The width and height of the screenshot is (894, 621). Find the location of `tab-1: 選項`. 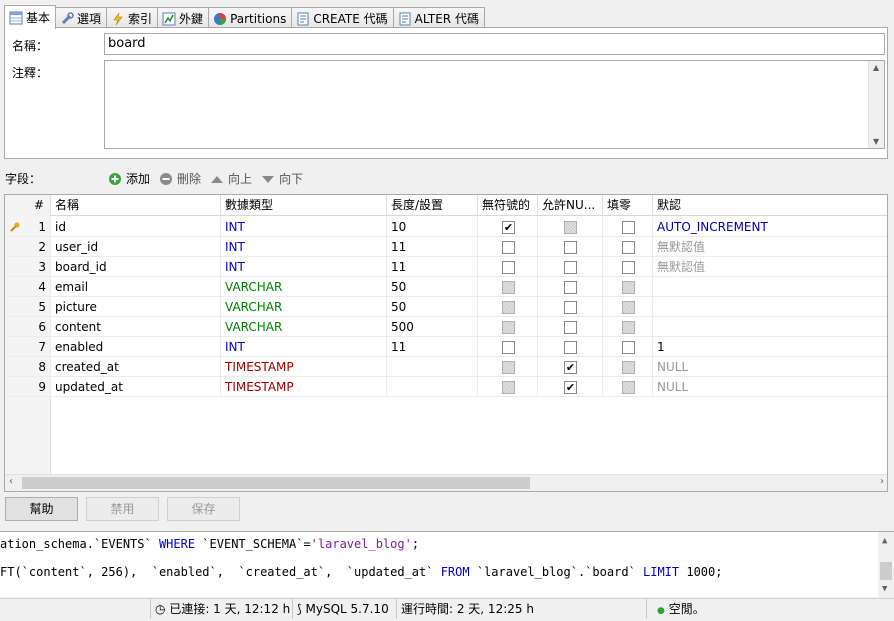

tab-1: 選項 is located at coordinates (81, 18).